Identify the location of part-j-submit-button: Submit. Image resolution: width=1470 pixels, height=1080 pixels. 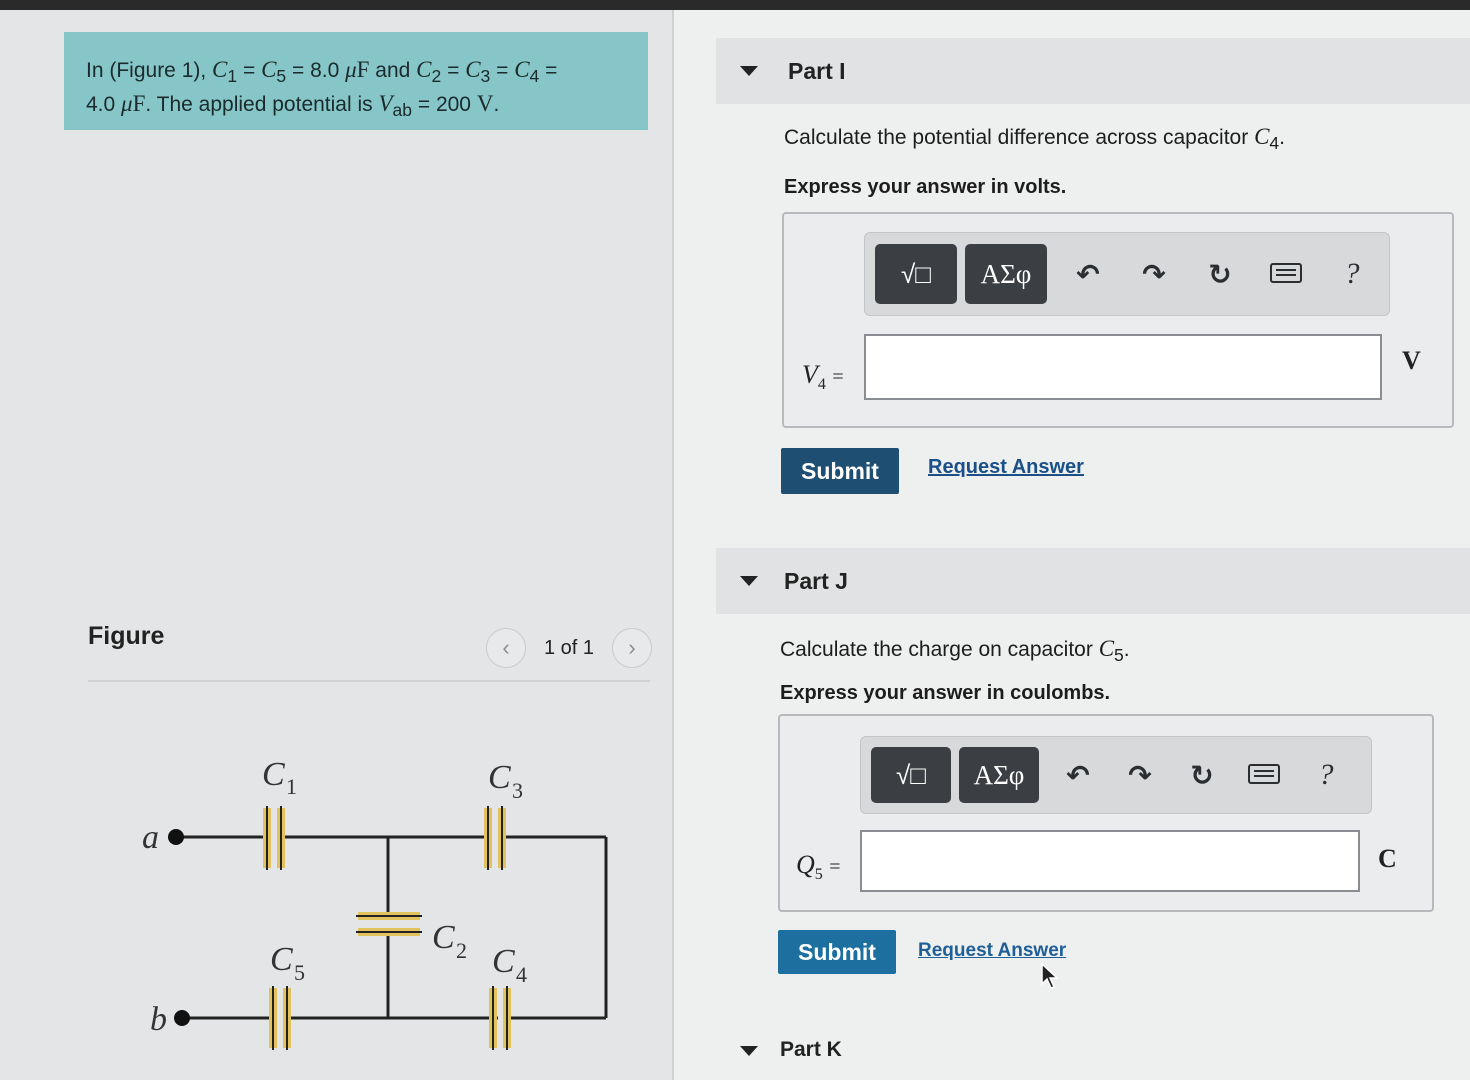
(837, 952).